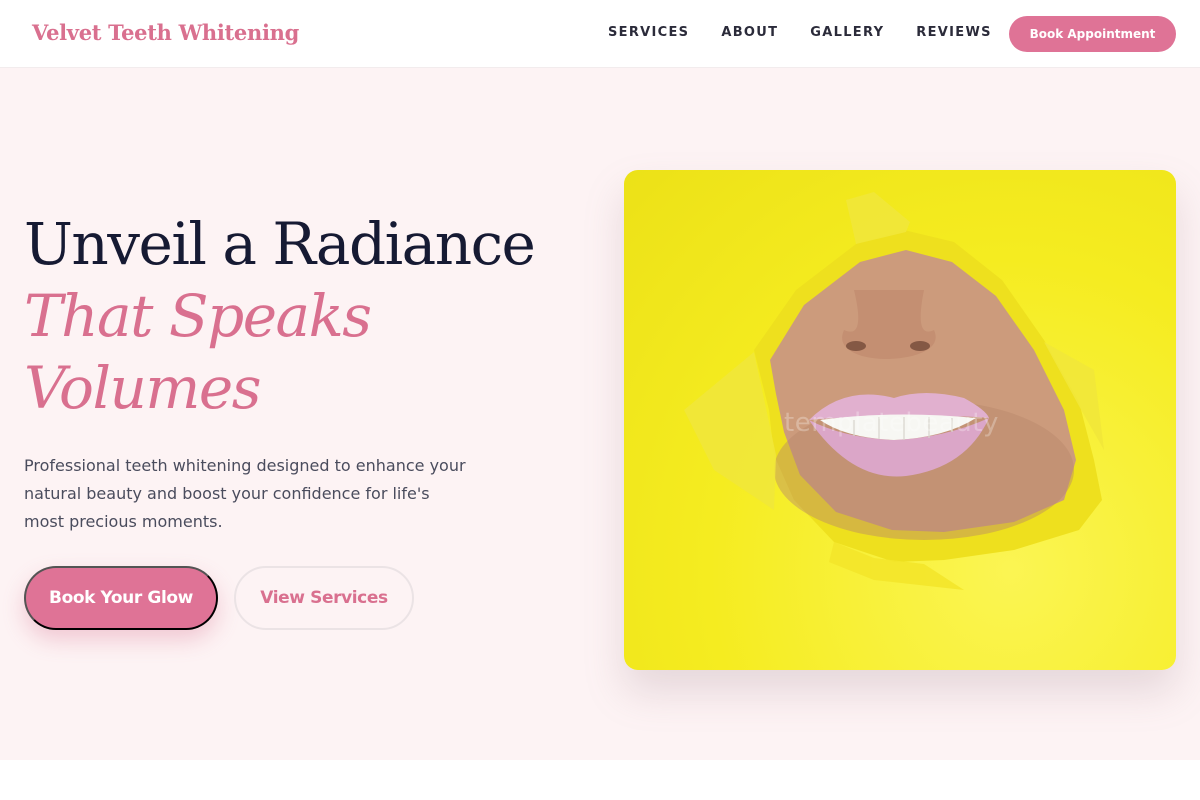  Describe the element at coordinates (847, 32) in the screenshot. I see `nav-link-gallery: GALLERY` at that location.